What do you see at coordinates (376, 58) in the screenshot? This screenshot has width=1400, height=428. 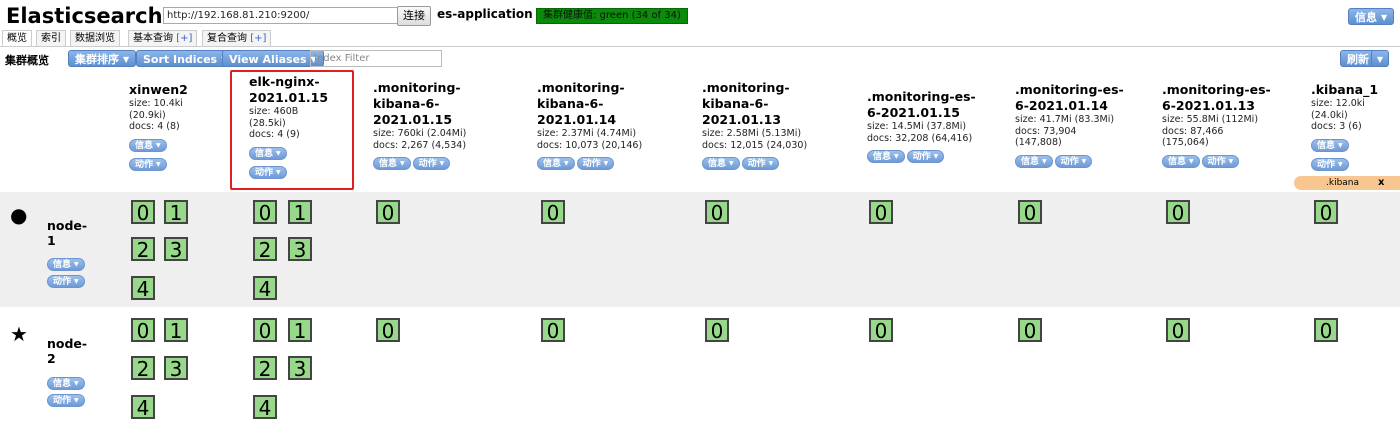 I see `index-filter-input: Index Filter` at bounding box center [376, 58].